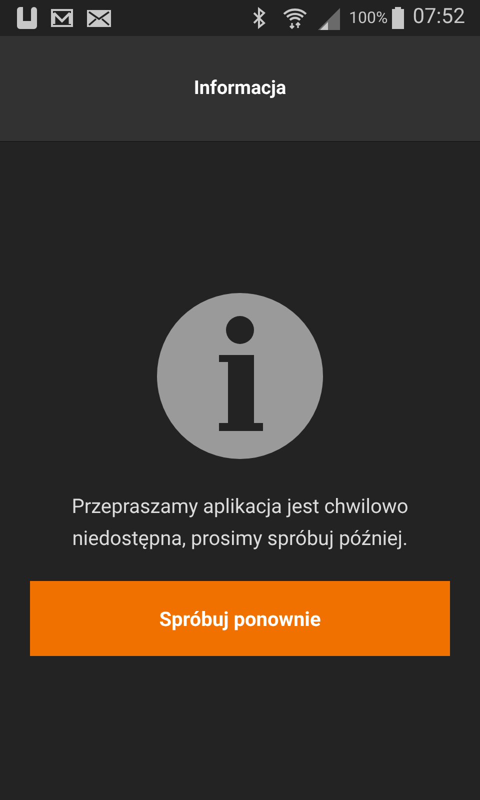 The height and width of the screenshot is (800, 480). I want to click on clock-time: 07:52, so click(438, 18).